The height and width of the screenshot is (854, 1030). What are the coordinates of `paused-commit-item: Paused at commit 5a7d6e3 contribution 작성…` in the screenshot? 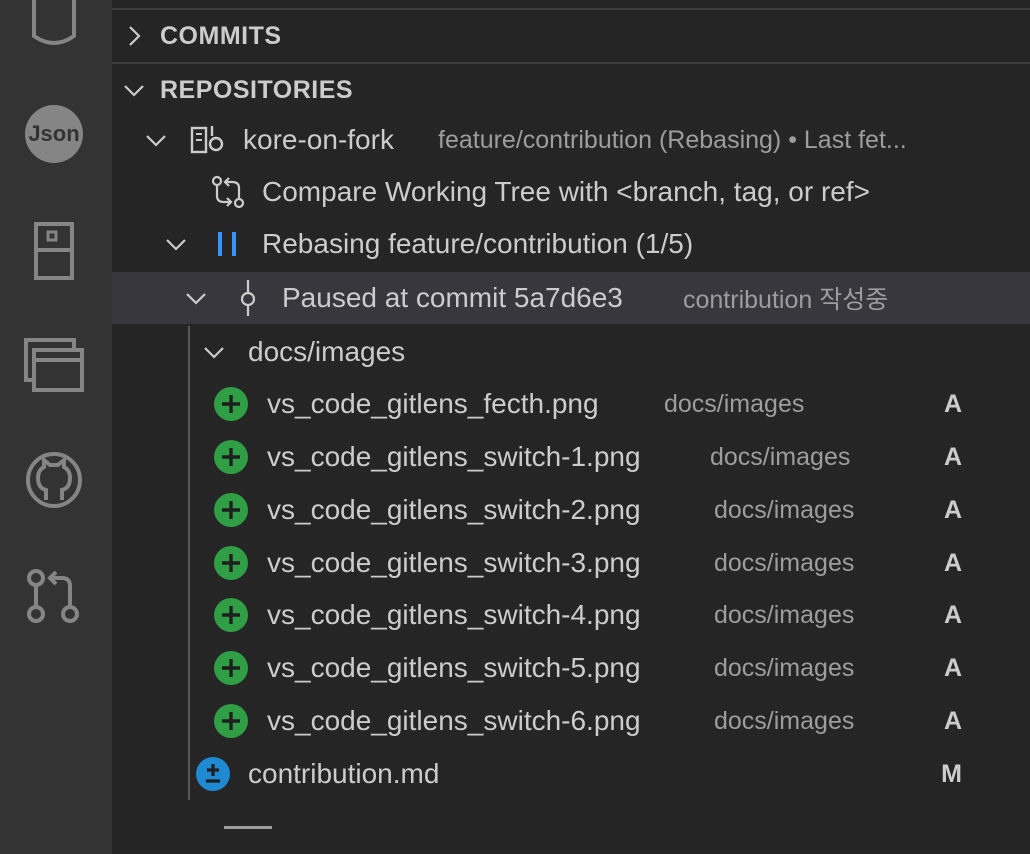 It's located at (571, 298).